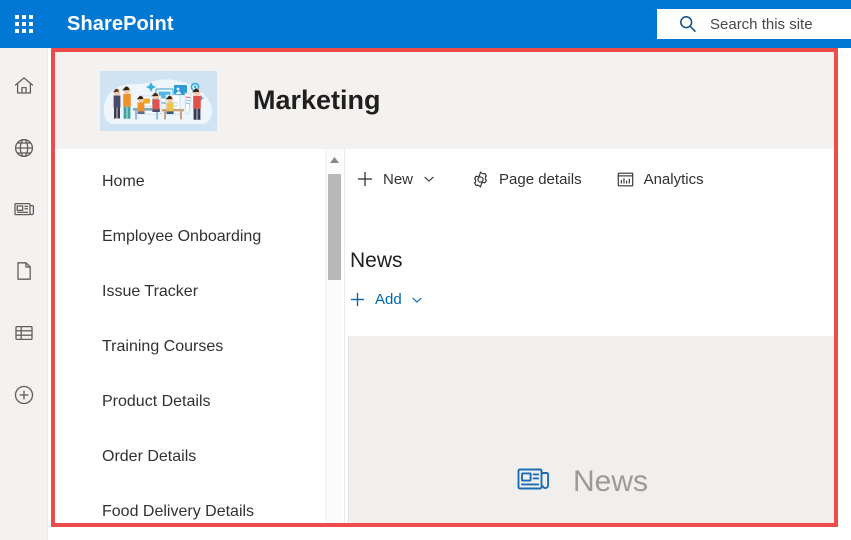 This screenshot has width=851, height=540. Describe the element at coordinates (611, 481) in the screenshot. I see `news-placeholder-label: News` at that location.